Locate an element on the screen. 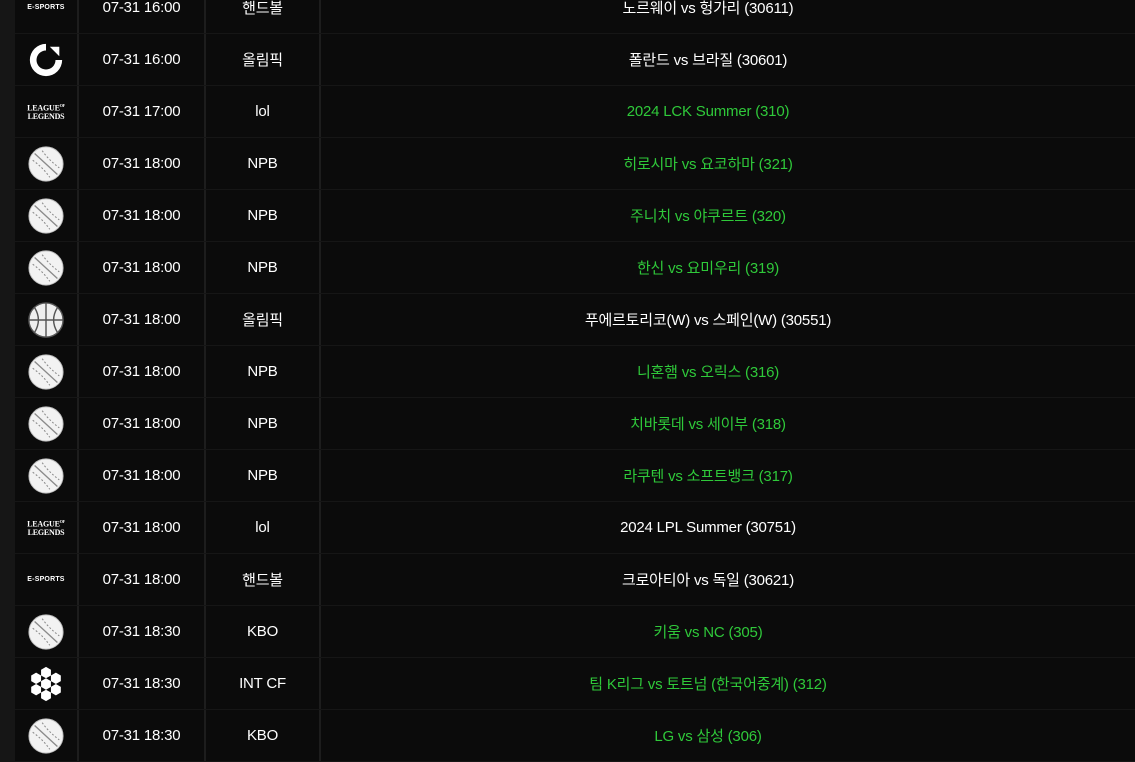  match-cell: 폴란드 vs 브라질 (30601) is located at coordinates (728, 59).